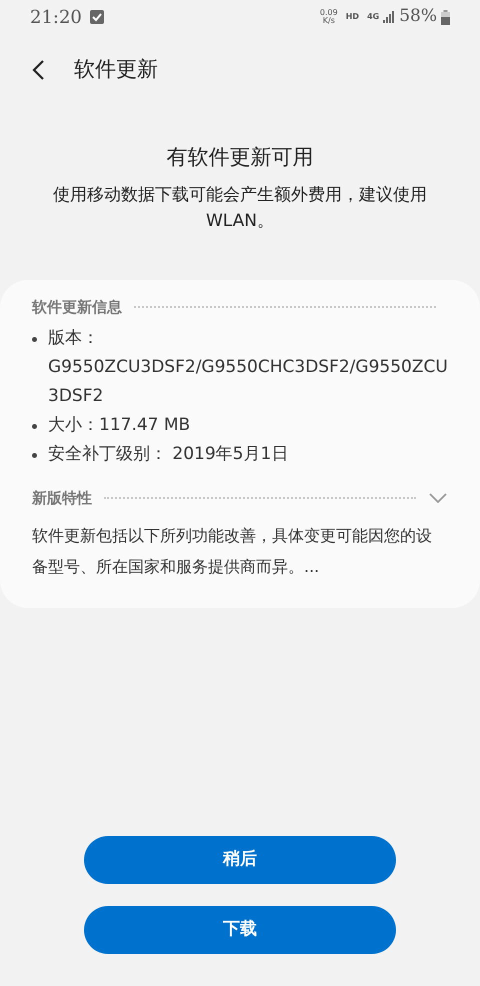 The height and width of the screenshot is (986, 480). What do you see at coordinates (168, 454) in the screenshot?
I see `info-item: 安全补丁级别： 2019年5月1日` at bounding box center [168, 454].